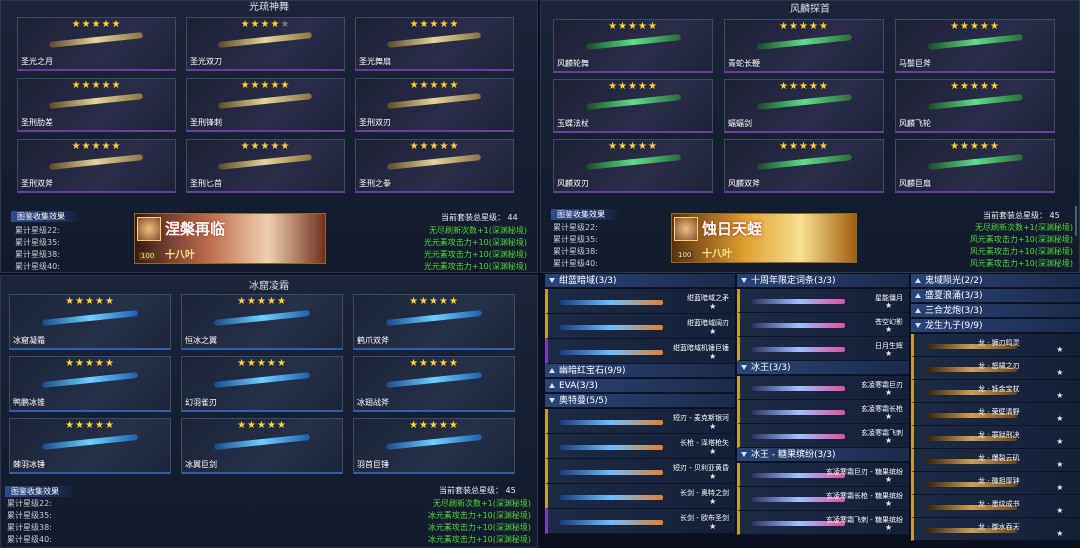 The width and height of the screenshot is (1080, 548). What do you see at coordinates (804, 106) in the screenshot?
I see `weapon-card: ★★★★★ 蝠蝠剑` at bounding box center [804, 106].